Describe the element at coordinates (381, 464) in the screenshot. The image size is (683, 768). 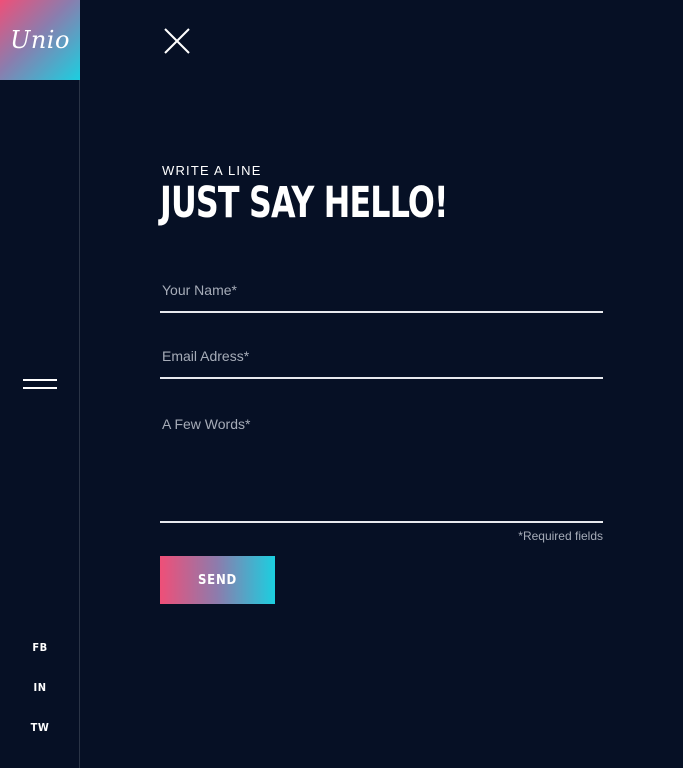
I see `message-field: A Few Words*` at that location.